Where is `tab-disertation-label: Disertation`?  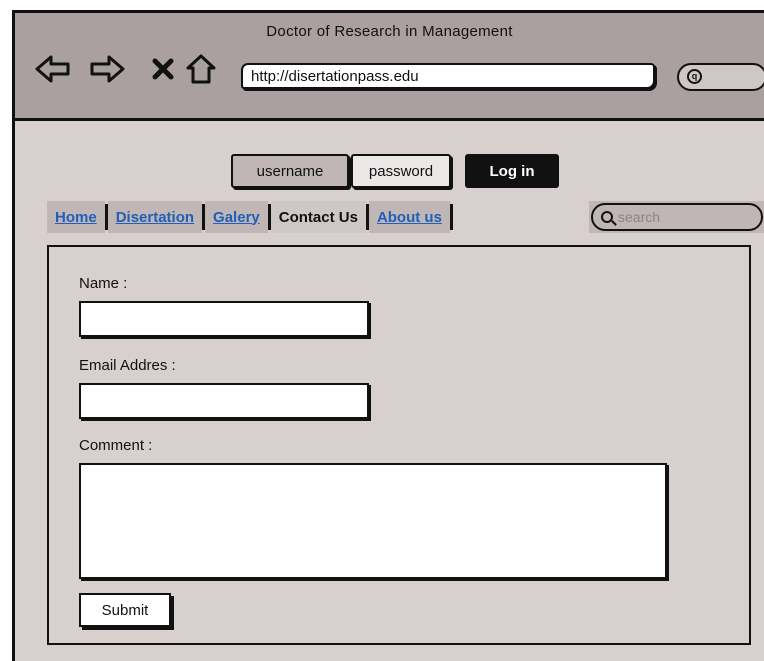
tab-disertation-label: Disertation is located at coordinates (155, 217).